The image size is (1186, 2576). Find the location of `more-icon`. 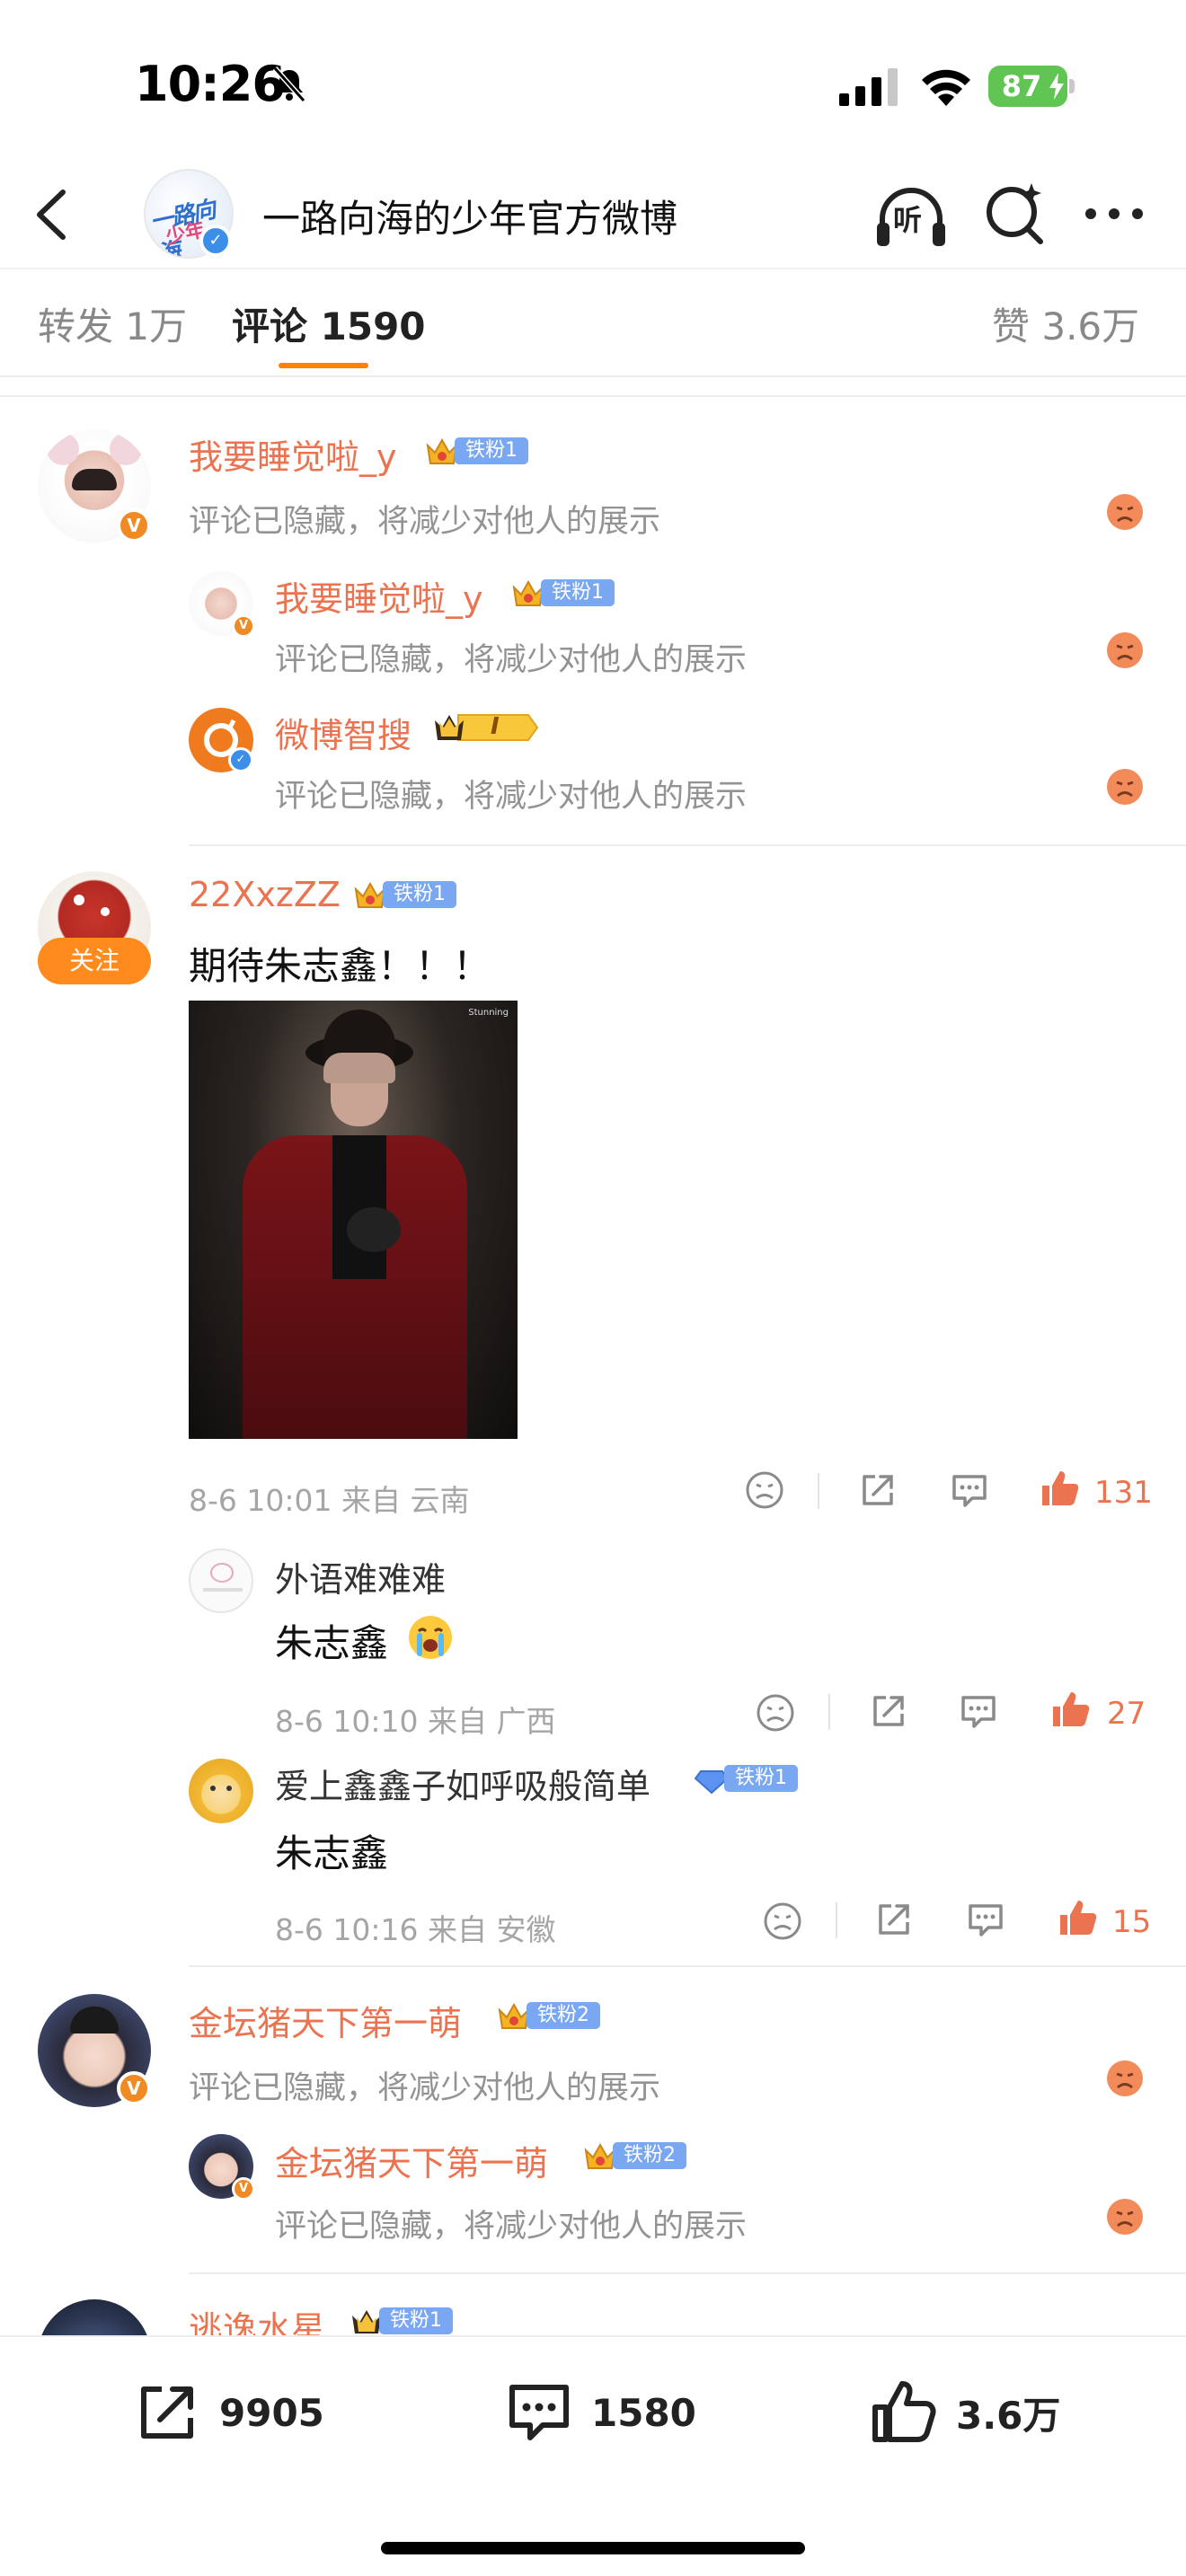

more-icon is located at coordinates (1114, 213).